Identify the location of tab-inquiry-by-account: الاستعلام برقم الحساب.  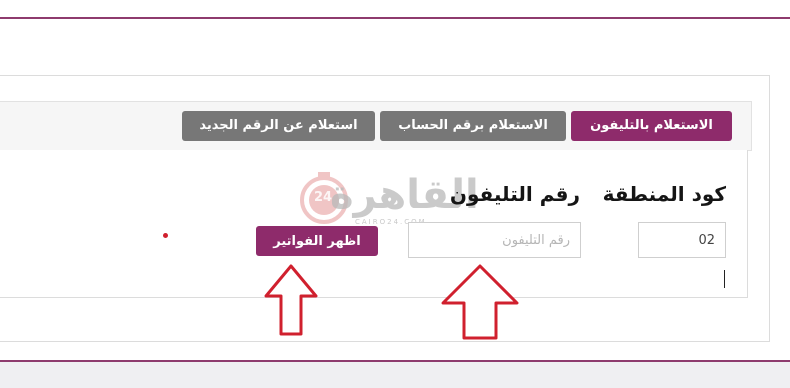
(473, 126).